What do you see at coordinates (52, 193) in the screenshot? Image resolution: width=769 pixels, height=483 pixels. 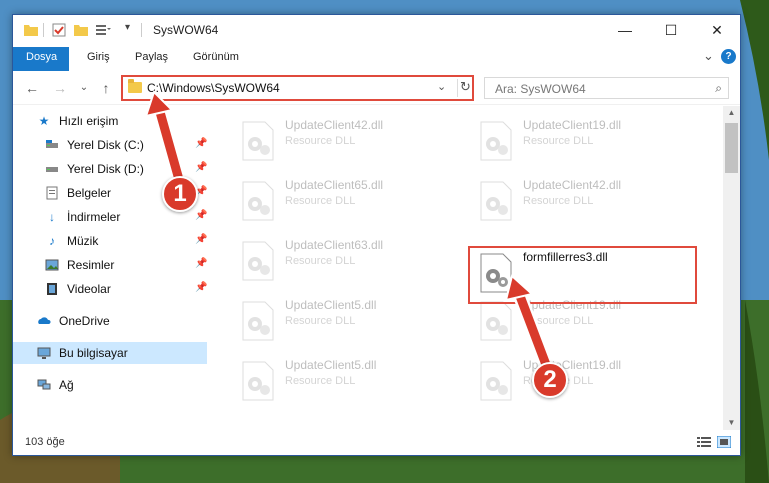 I see `documents-icon` at bounding box center [52, 193].